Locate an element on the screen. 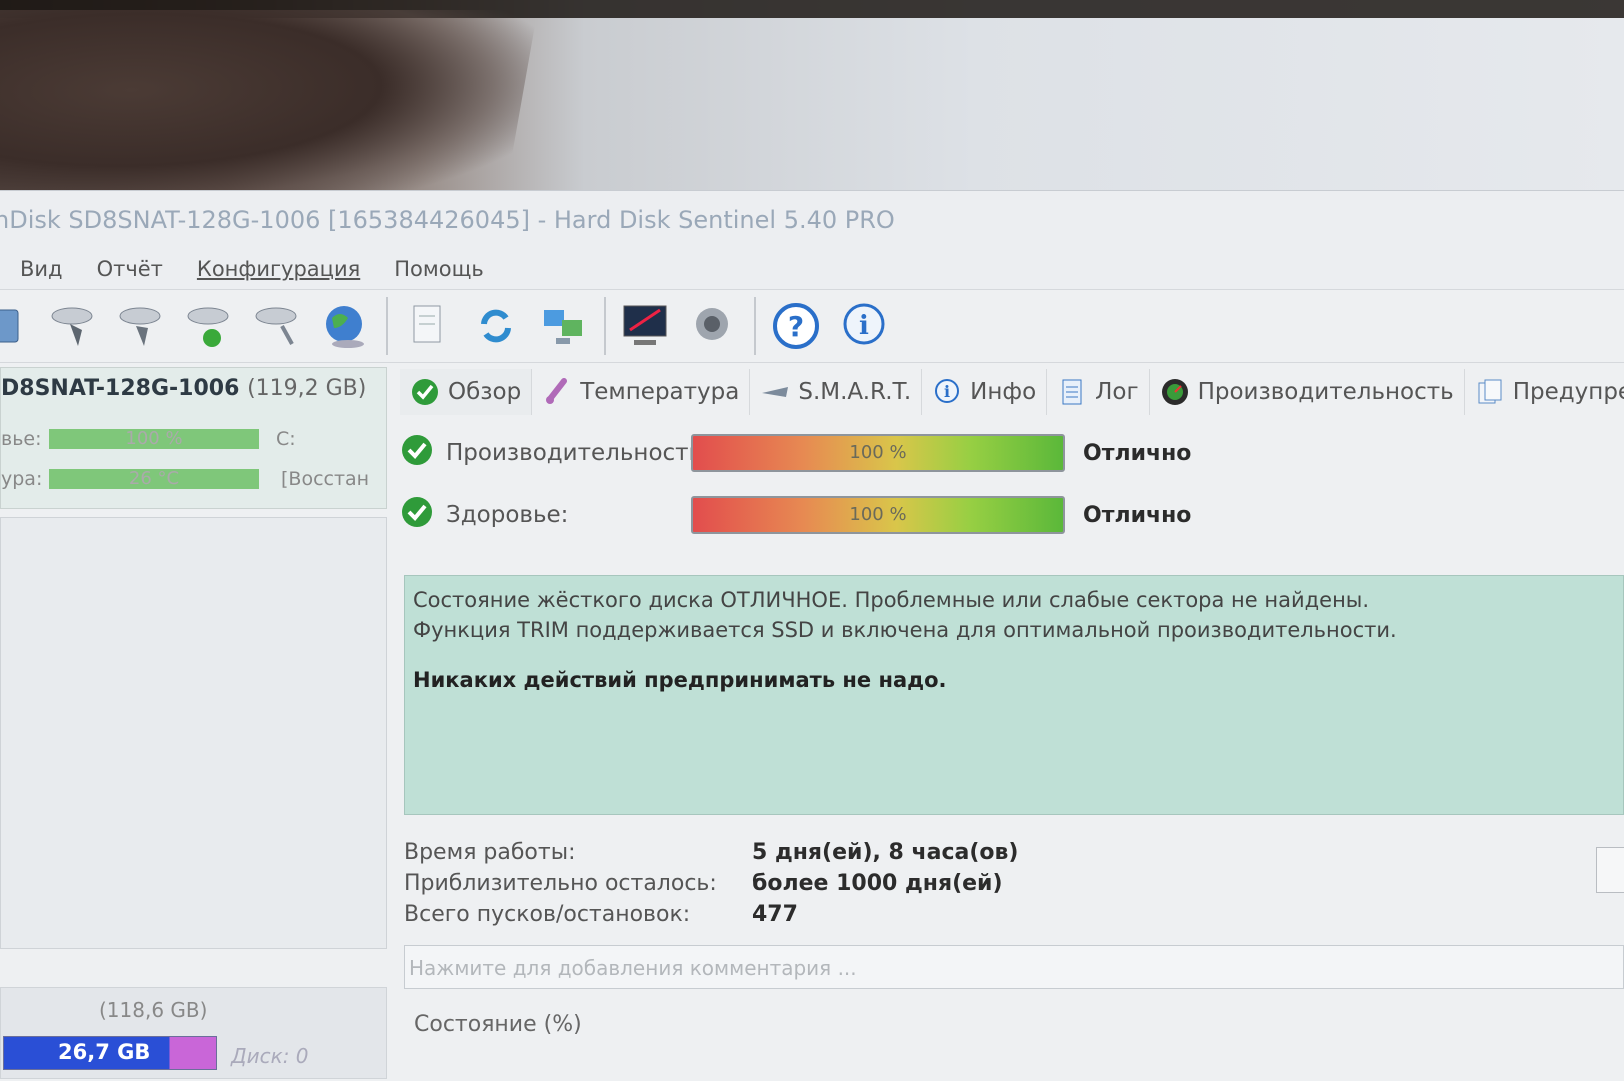 The height and width of the screenshot is (1081, 1624). performance-row: Производительность 100 % Отлично is located at coordinates (795, 453).